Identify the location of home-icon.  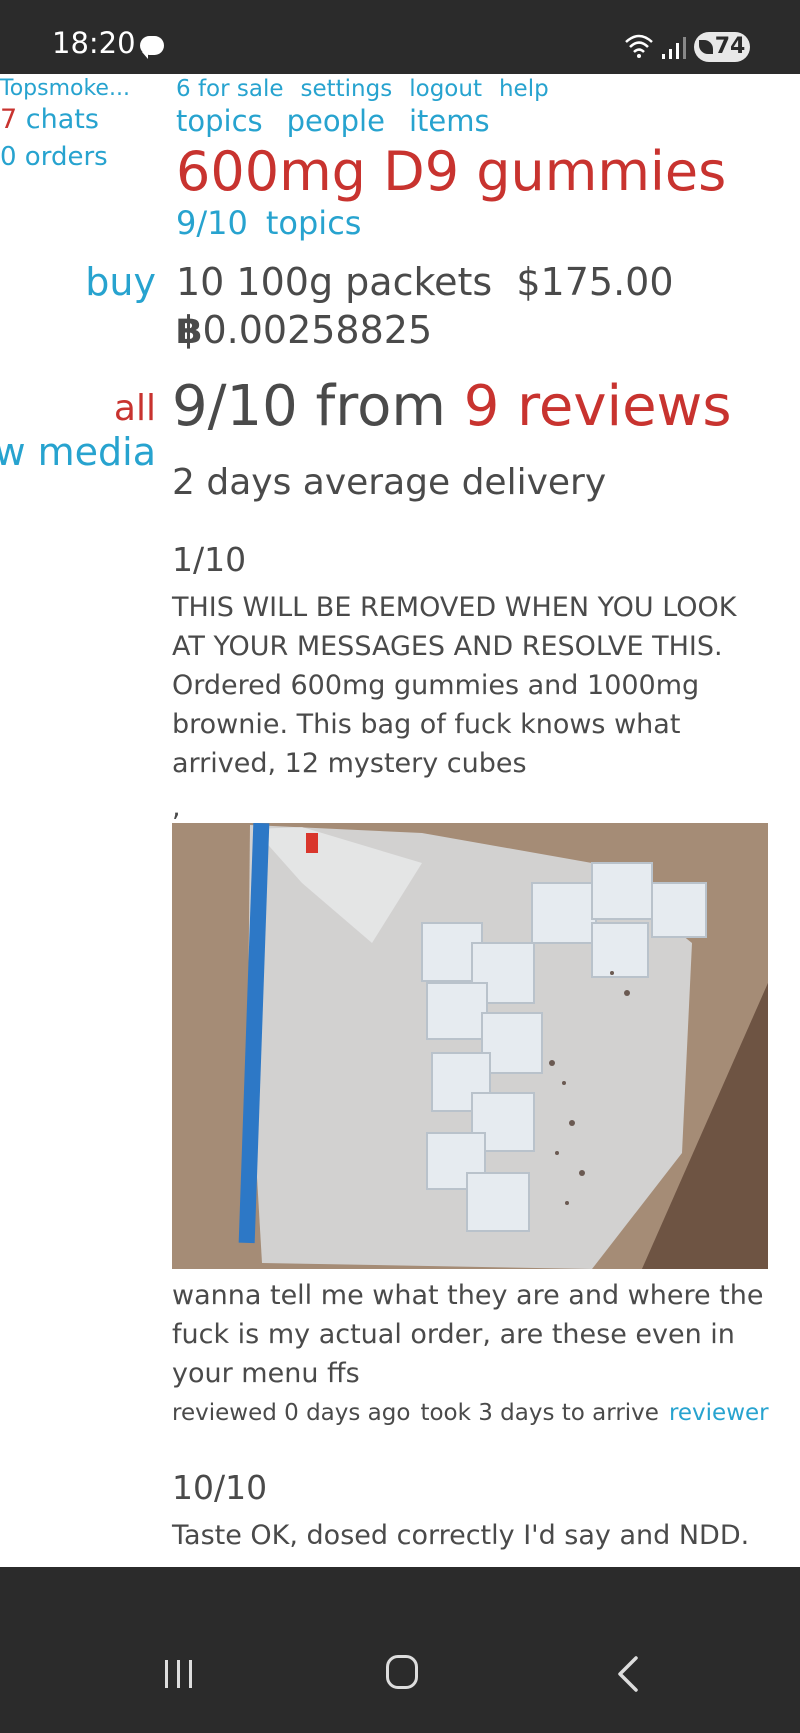
(402, 1672).